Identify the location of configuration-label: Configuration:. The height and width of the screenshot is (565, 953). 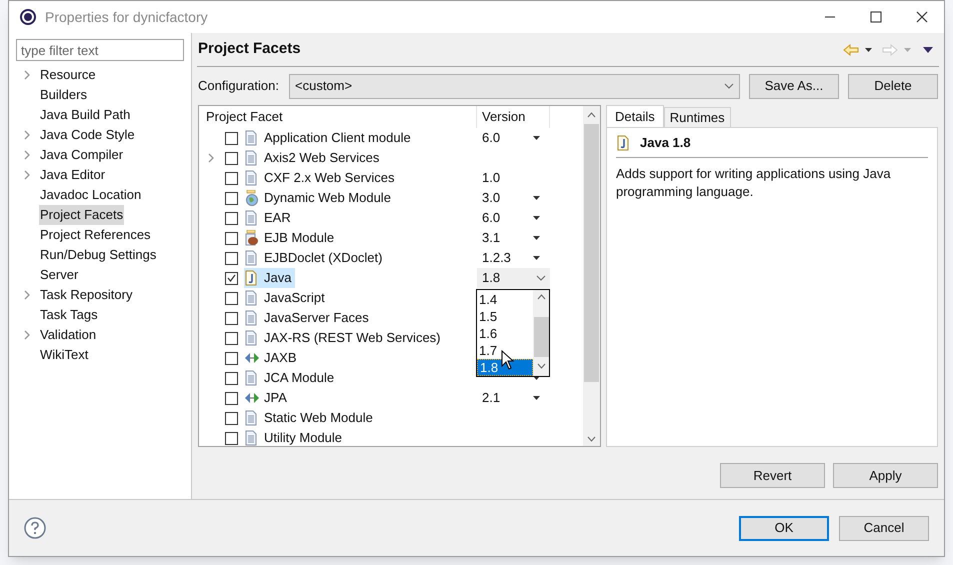
(239, 86).